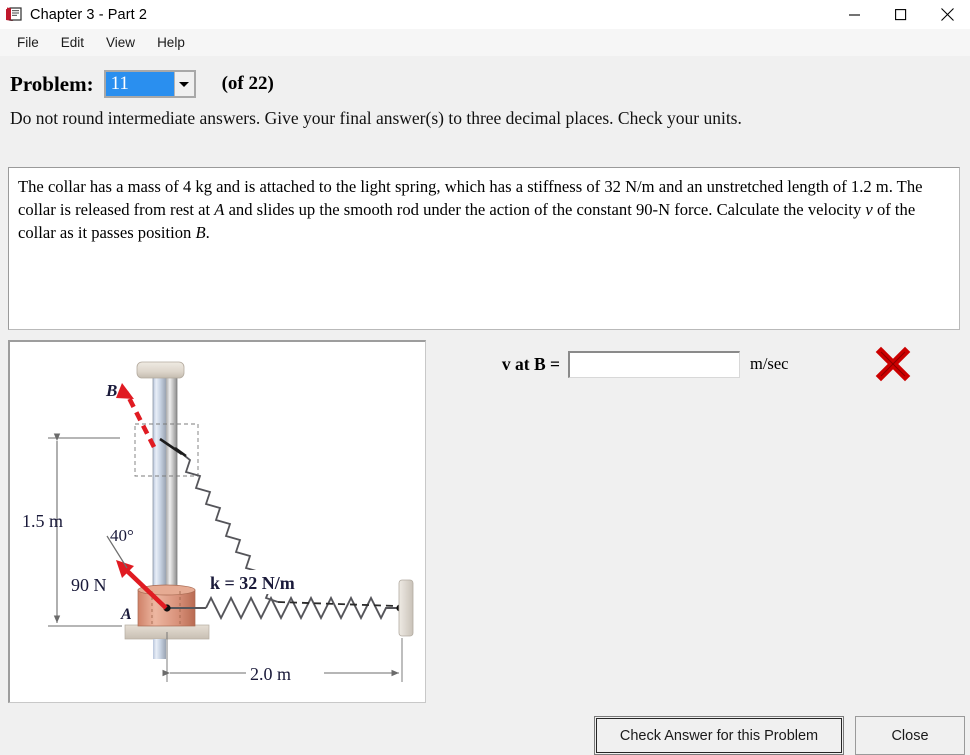 This screenshot has width=970, height=755. I want to click on book-icon, so click(14, 15).